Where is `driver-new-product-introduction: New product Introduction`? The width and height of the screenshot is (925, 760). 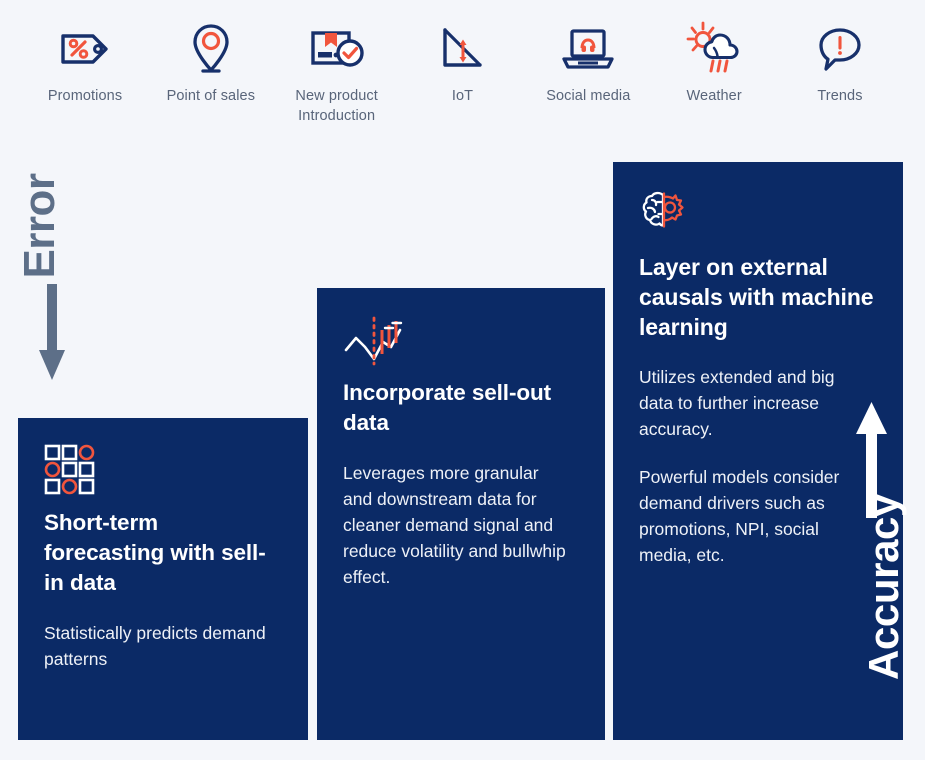 driver-new-product-introduction: New product Introduction is located at coordinates (337, 72).